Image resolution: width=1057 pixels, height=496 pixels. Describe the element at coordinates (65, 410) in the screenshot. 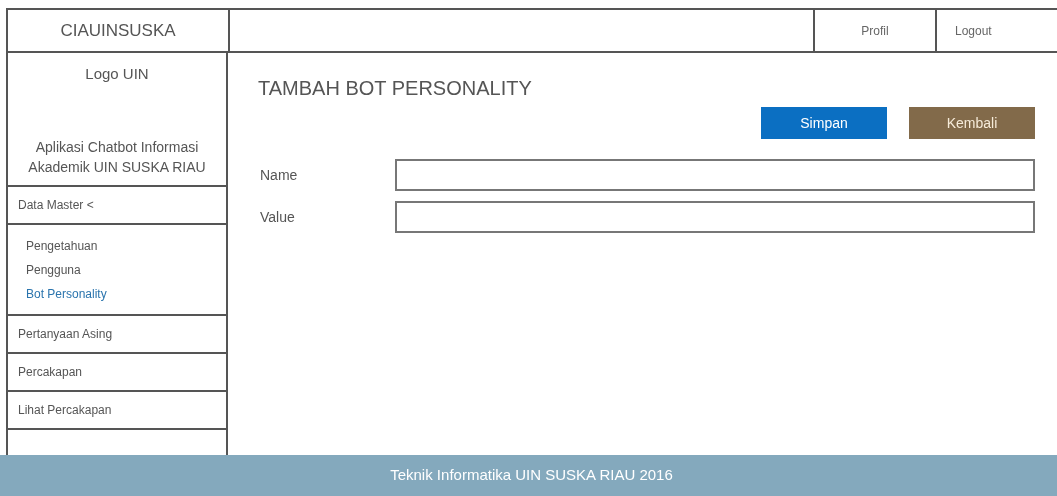

I see `menu-item: Lihat Percakapan` at that location.